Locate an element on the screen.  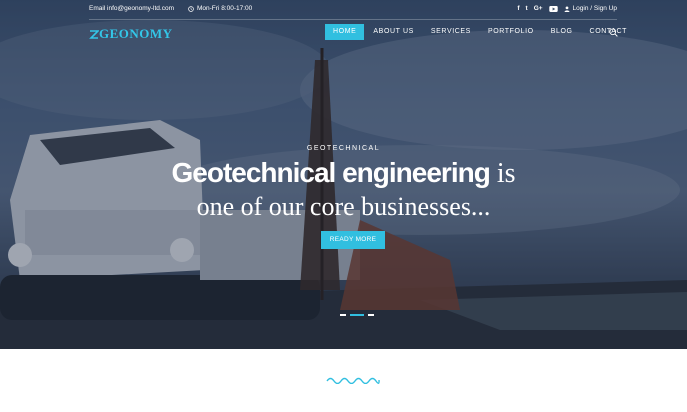
login-text: Login / Sign Up is located at coordinates (594, 8).